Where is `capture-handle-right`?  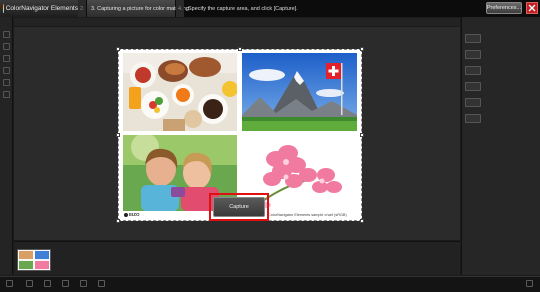 capture-handle-right is located at coordinates (362, 135).